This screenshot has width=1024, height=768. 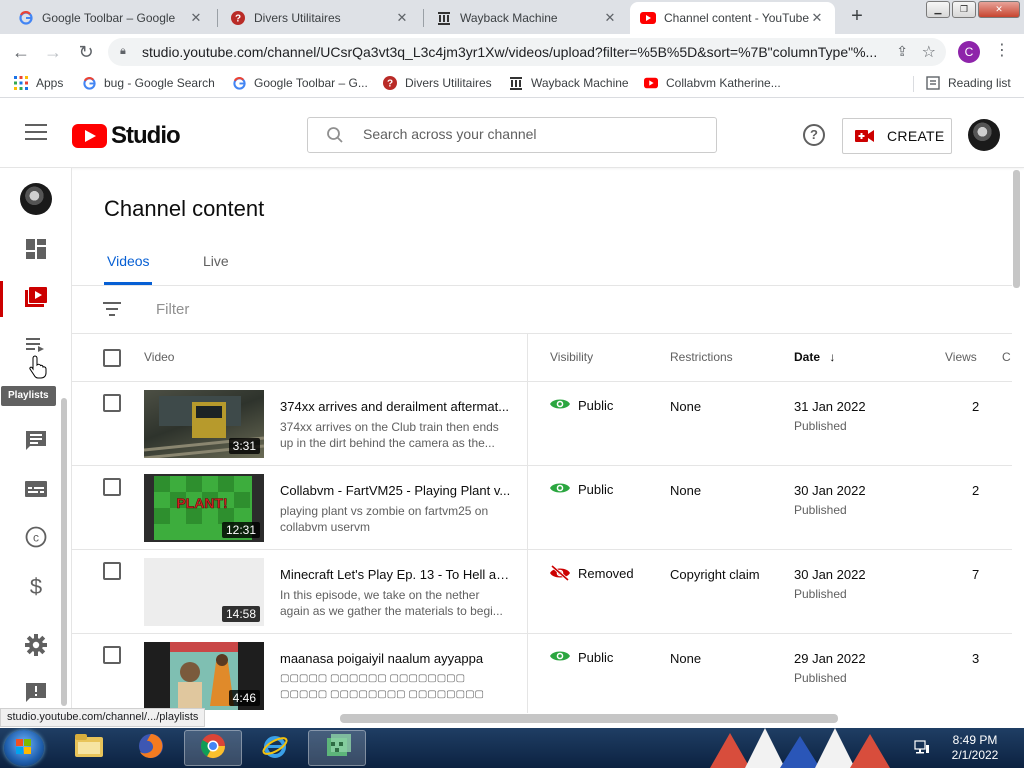 I want to click on column-header-comments: C, so click(x=1006, y=357).